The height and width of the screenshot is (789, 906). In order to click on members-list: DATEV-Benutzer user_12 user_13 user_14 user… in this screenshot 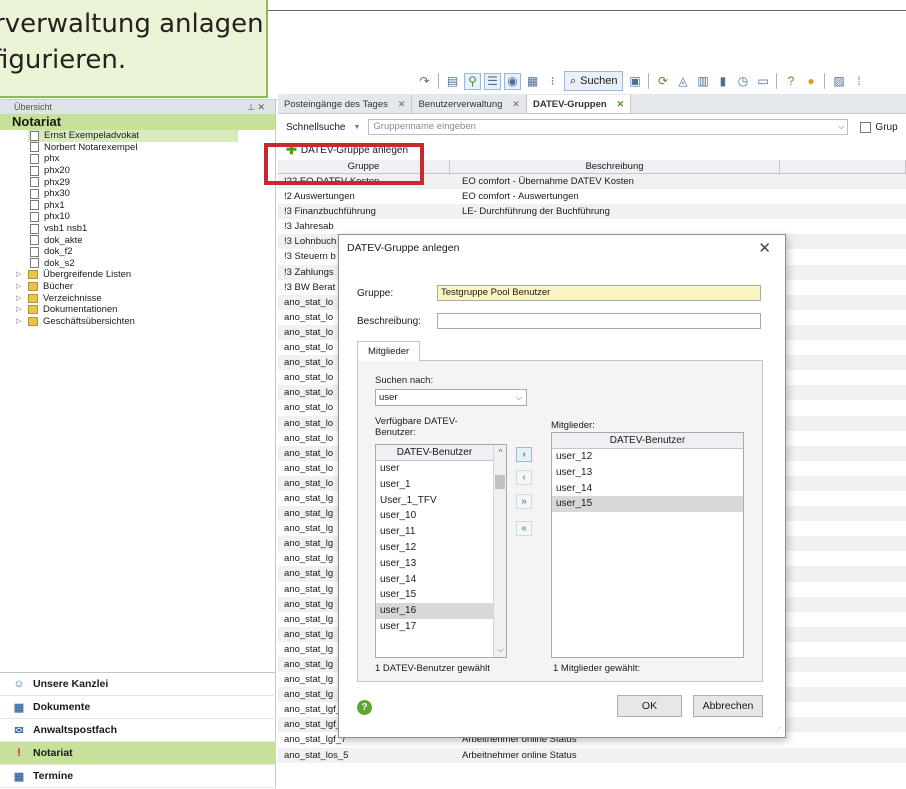, I will do `click(647, 545)`.